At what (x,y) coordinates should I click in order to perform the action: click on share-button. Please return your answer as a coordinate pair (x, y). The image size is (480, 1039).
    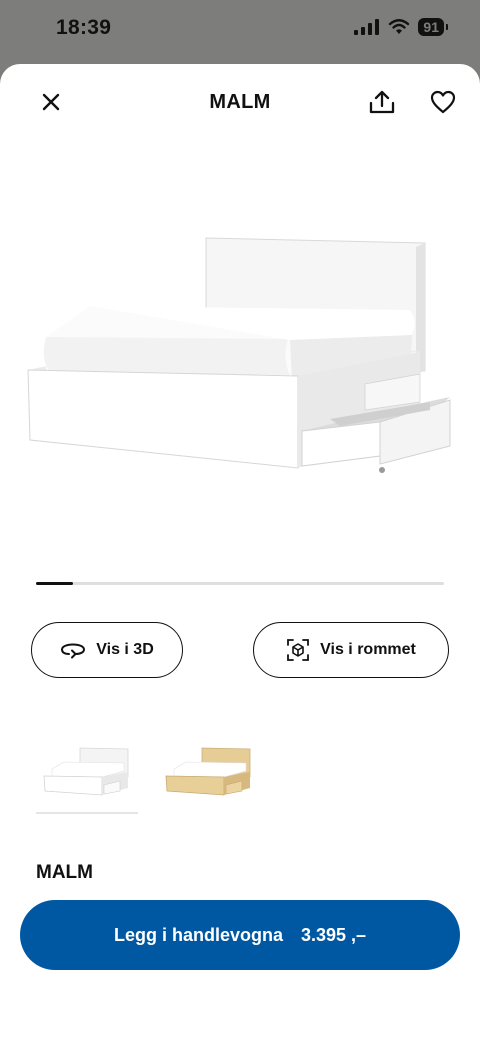
    Looking at the image, I should click on (382, 102).